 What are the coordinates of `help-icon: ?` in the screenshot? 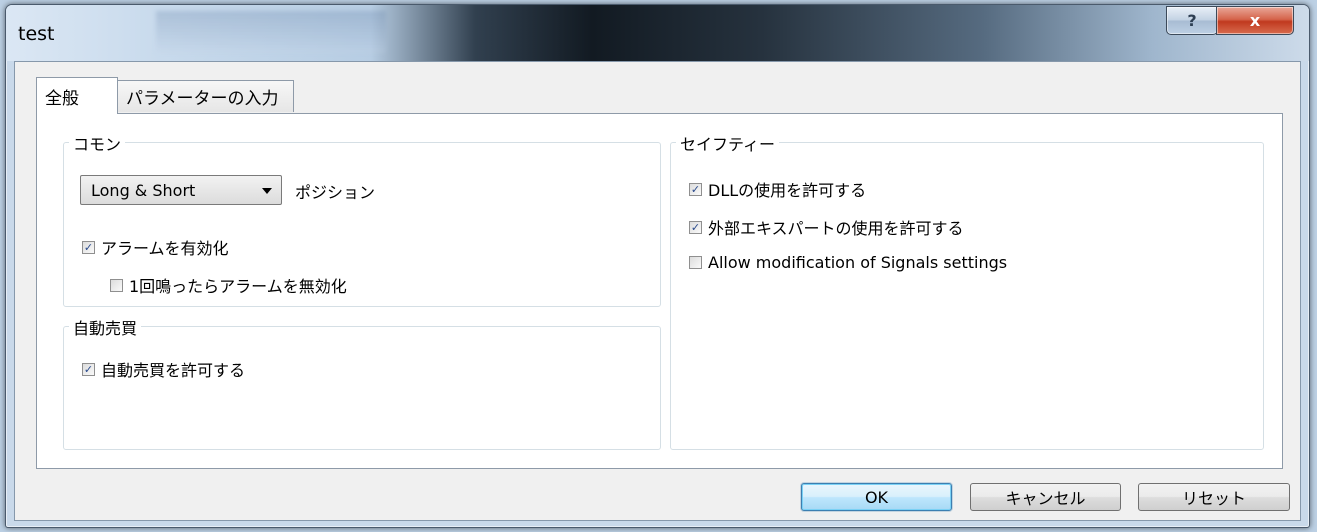 It's located at (1192, 20).